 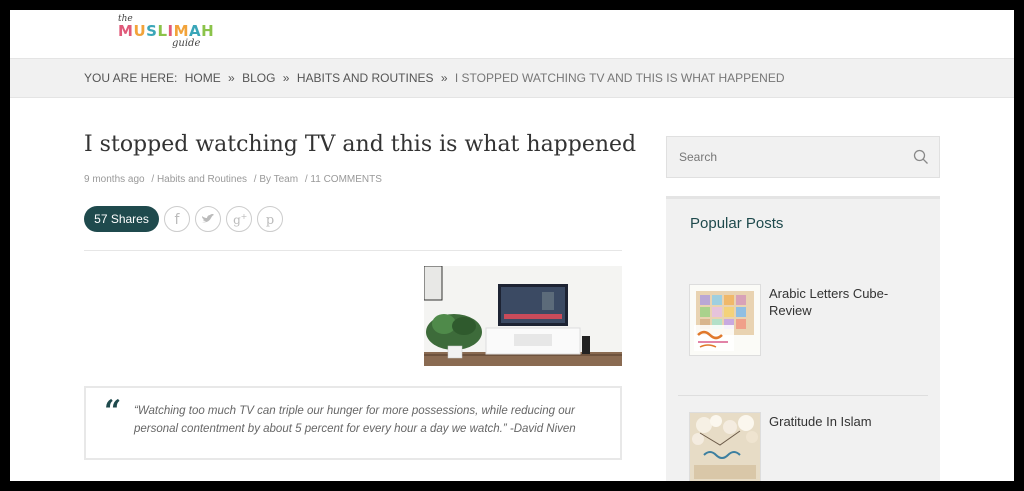 I want to click on post-author-link: / By Team, so click(x=276, y=179).